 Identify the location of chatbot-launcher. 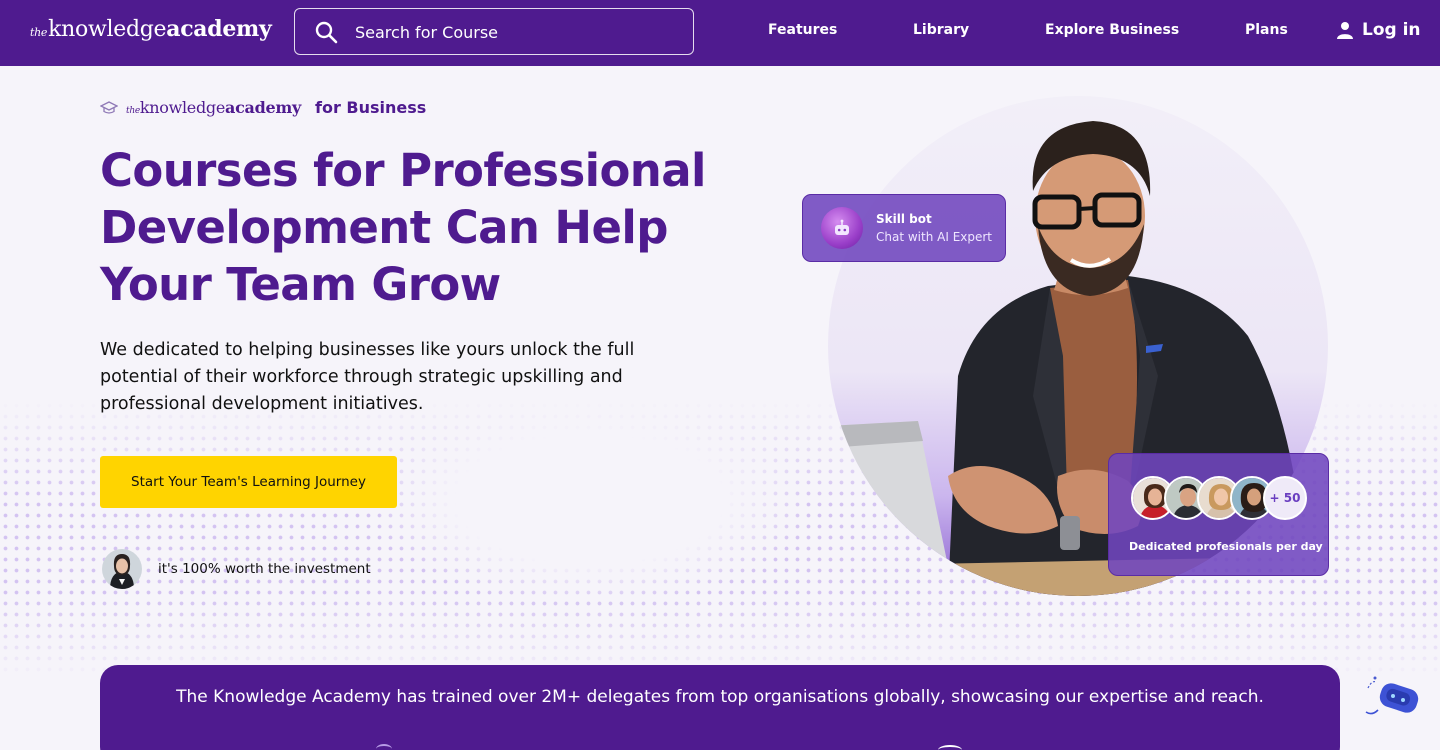
(1392, 696).